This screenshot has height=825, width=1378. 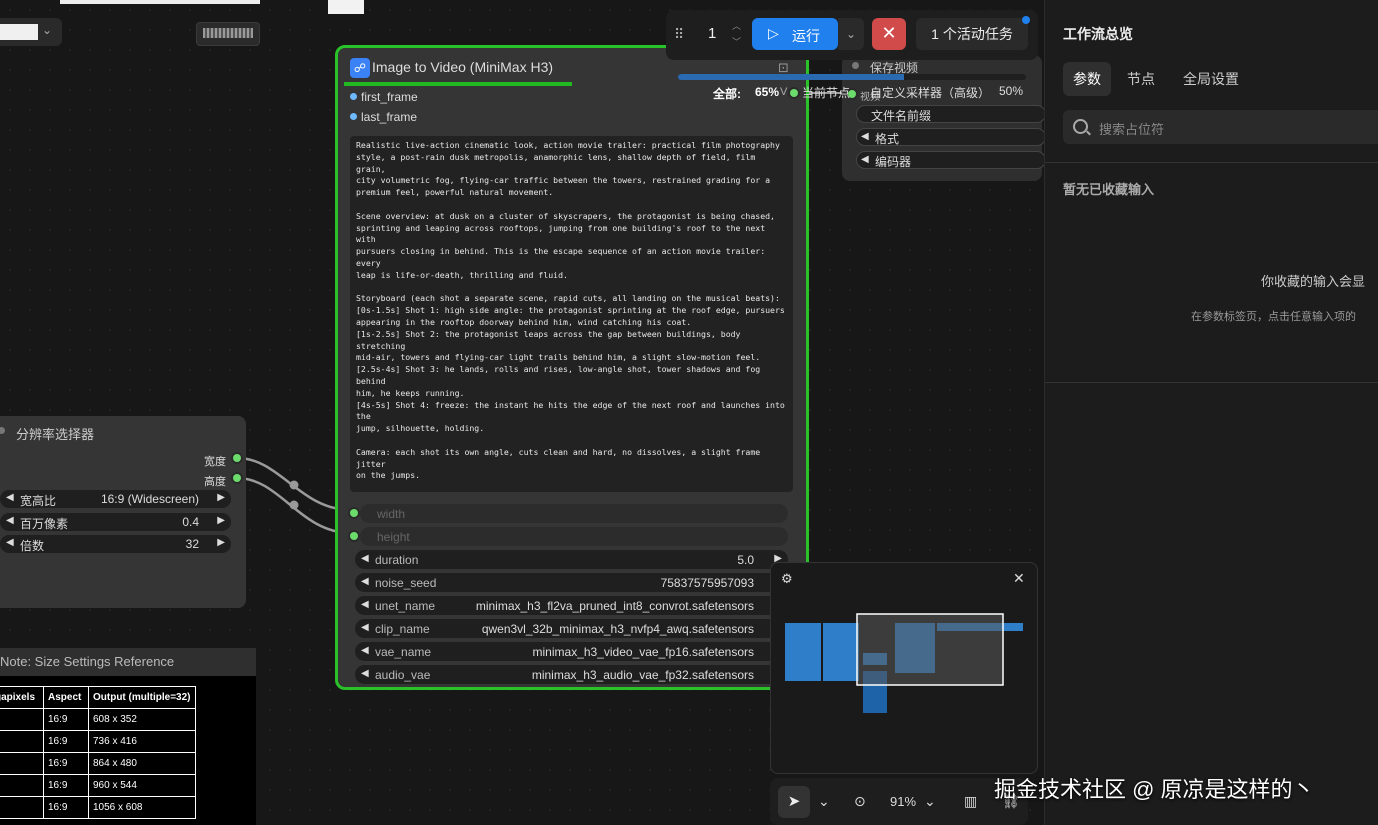 I want to click on node-progress-bar, so click(x=458, y=84).